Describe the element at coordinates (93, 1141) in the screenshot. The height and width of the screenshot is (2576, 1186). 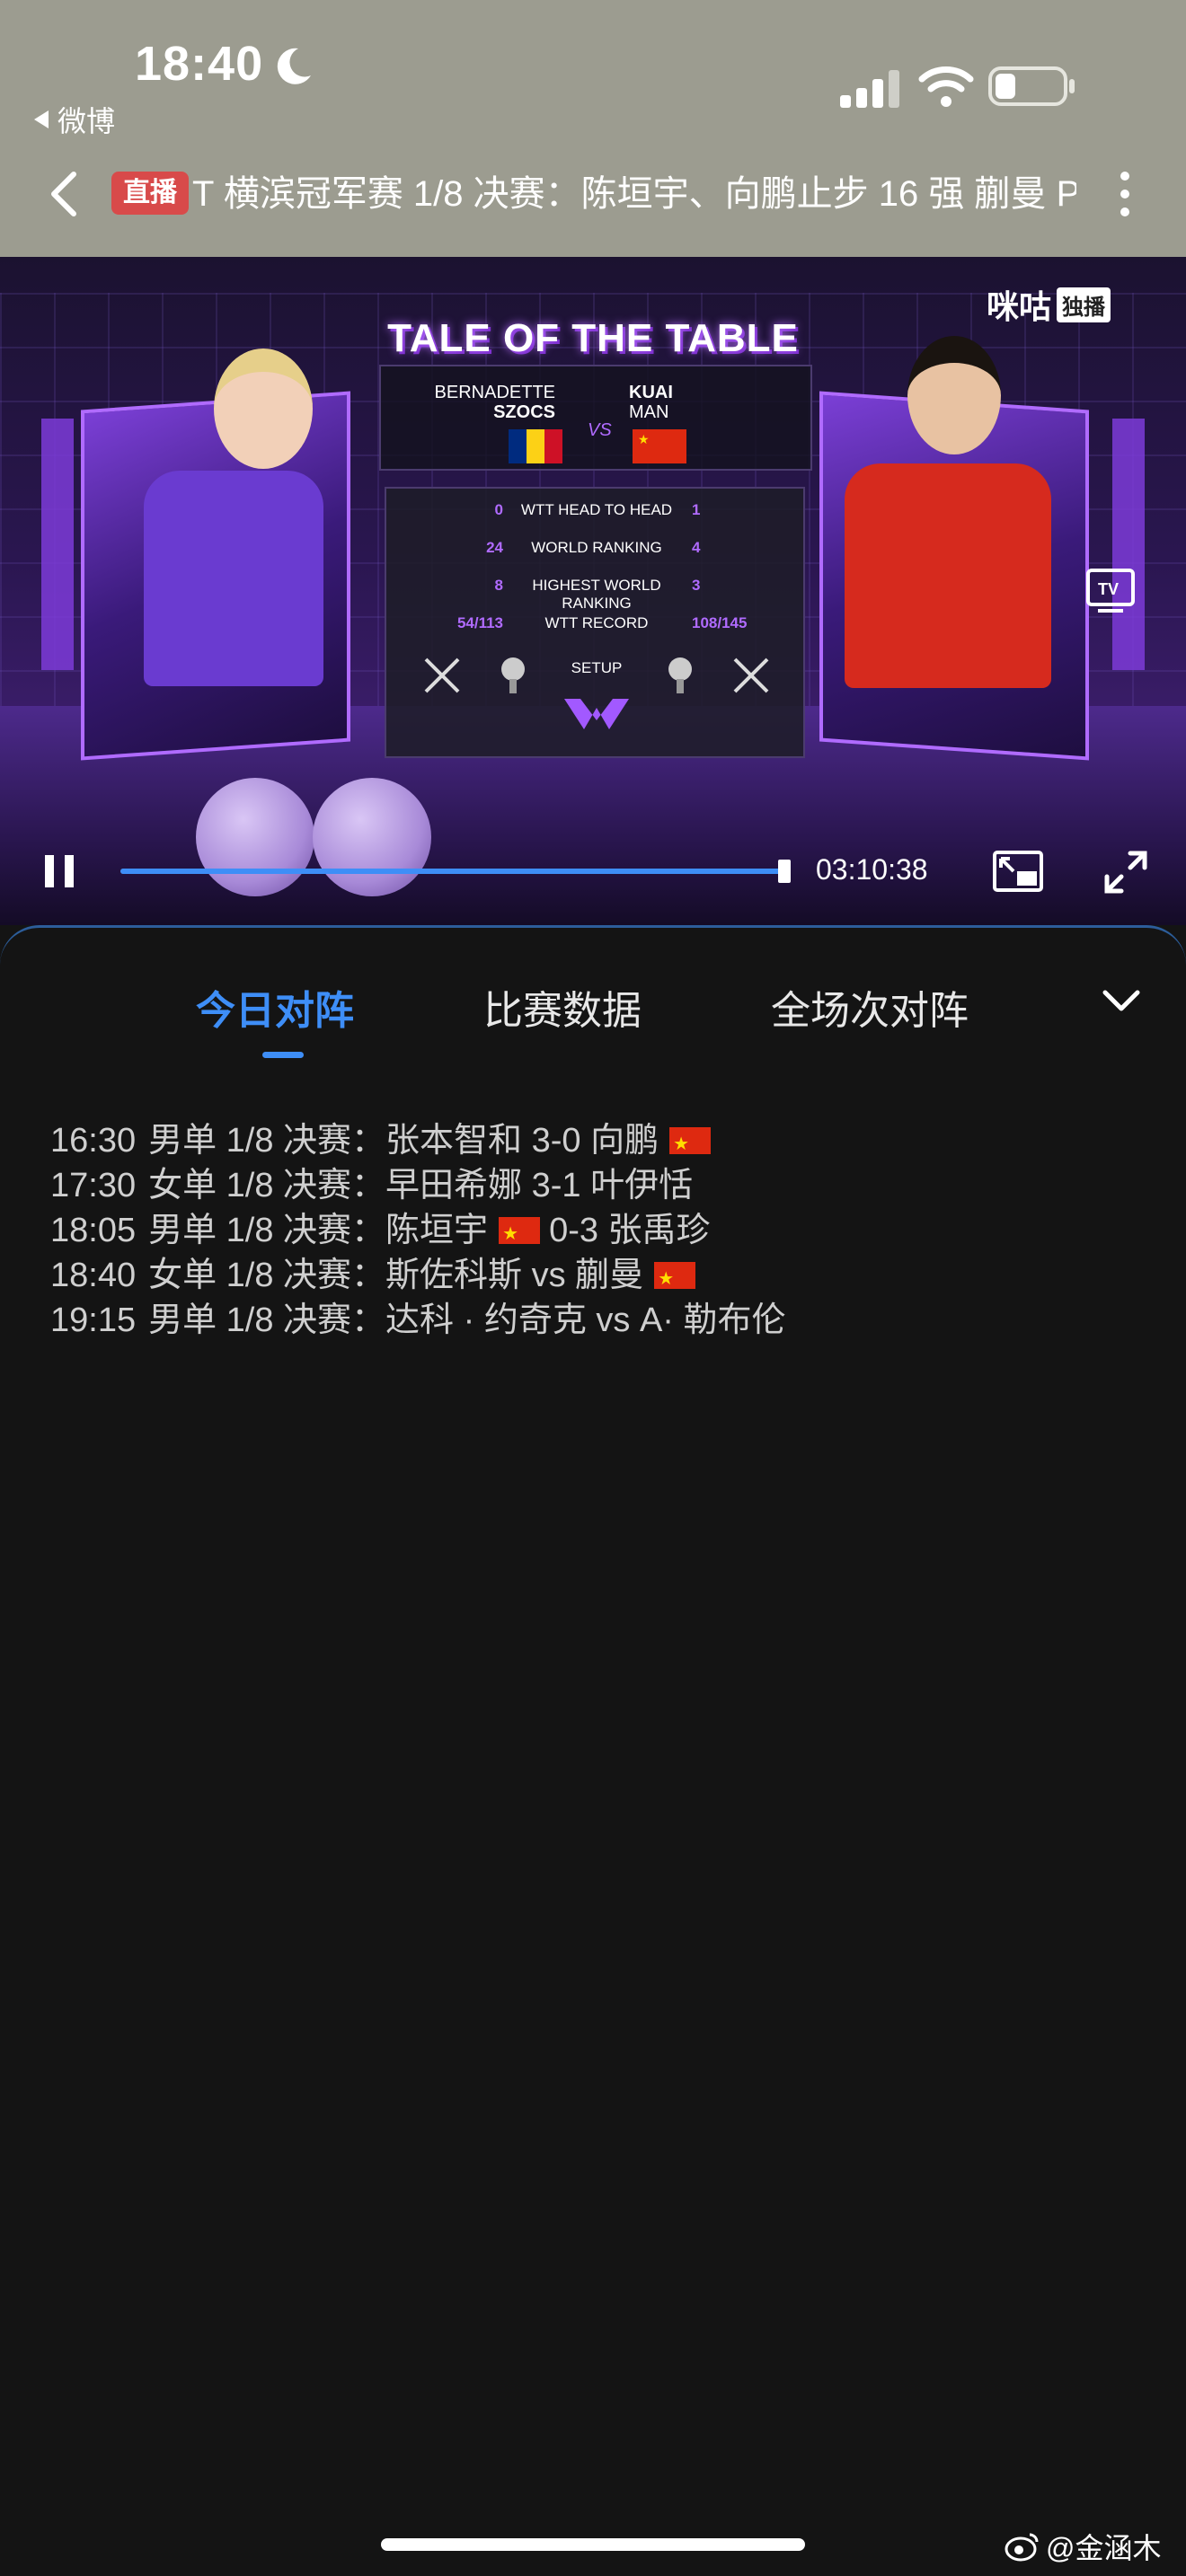
I see `match-time: 16:30` at that location.